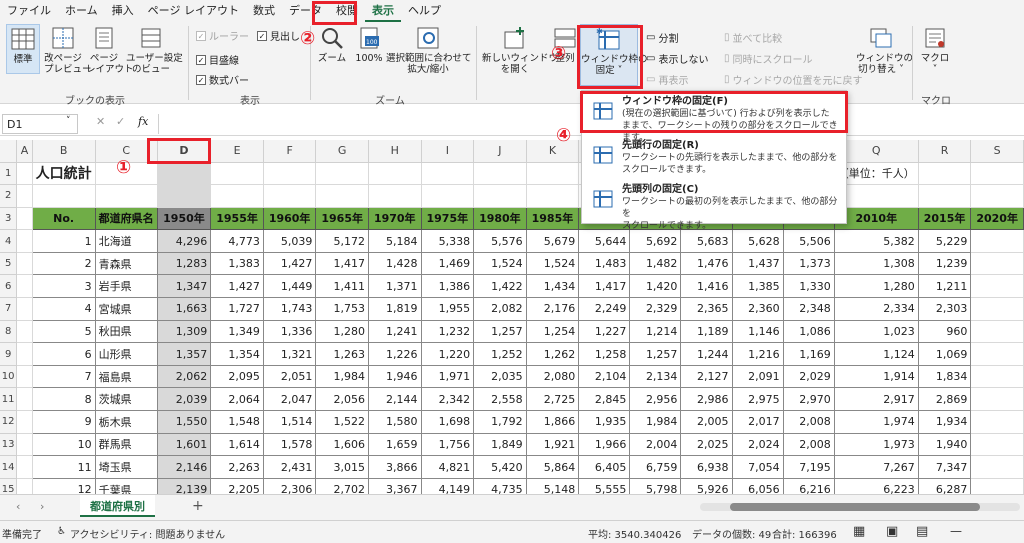 The height and width of the screenshot is (543, 1024). What do you see at coordinates (342, 218) in the screenshot?
I see `table-header: 1965年` at bounding box center [342, 218].